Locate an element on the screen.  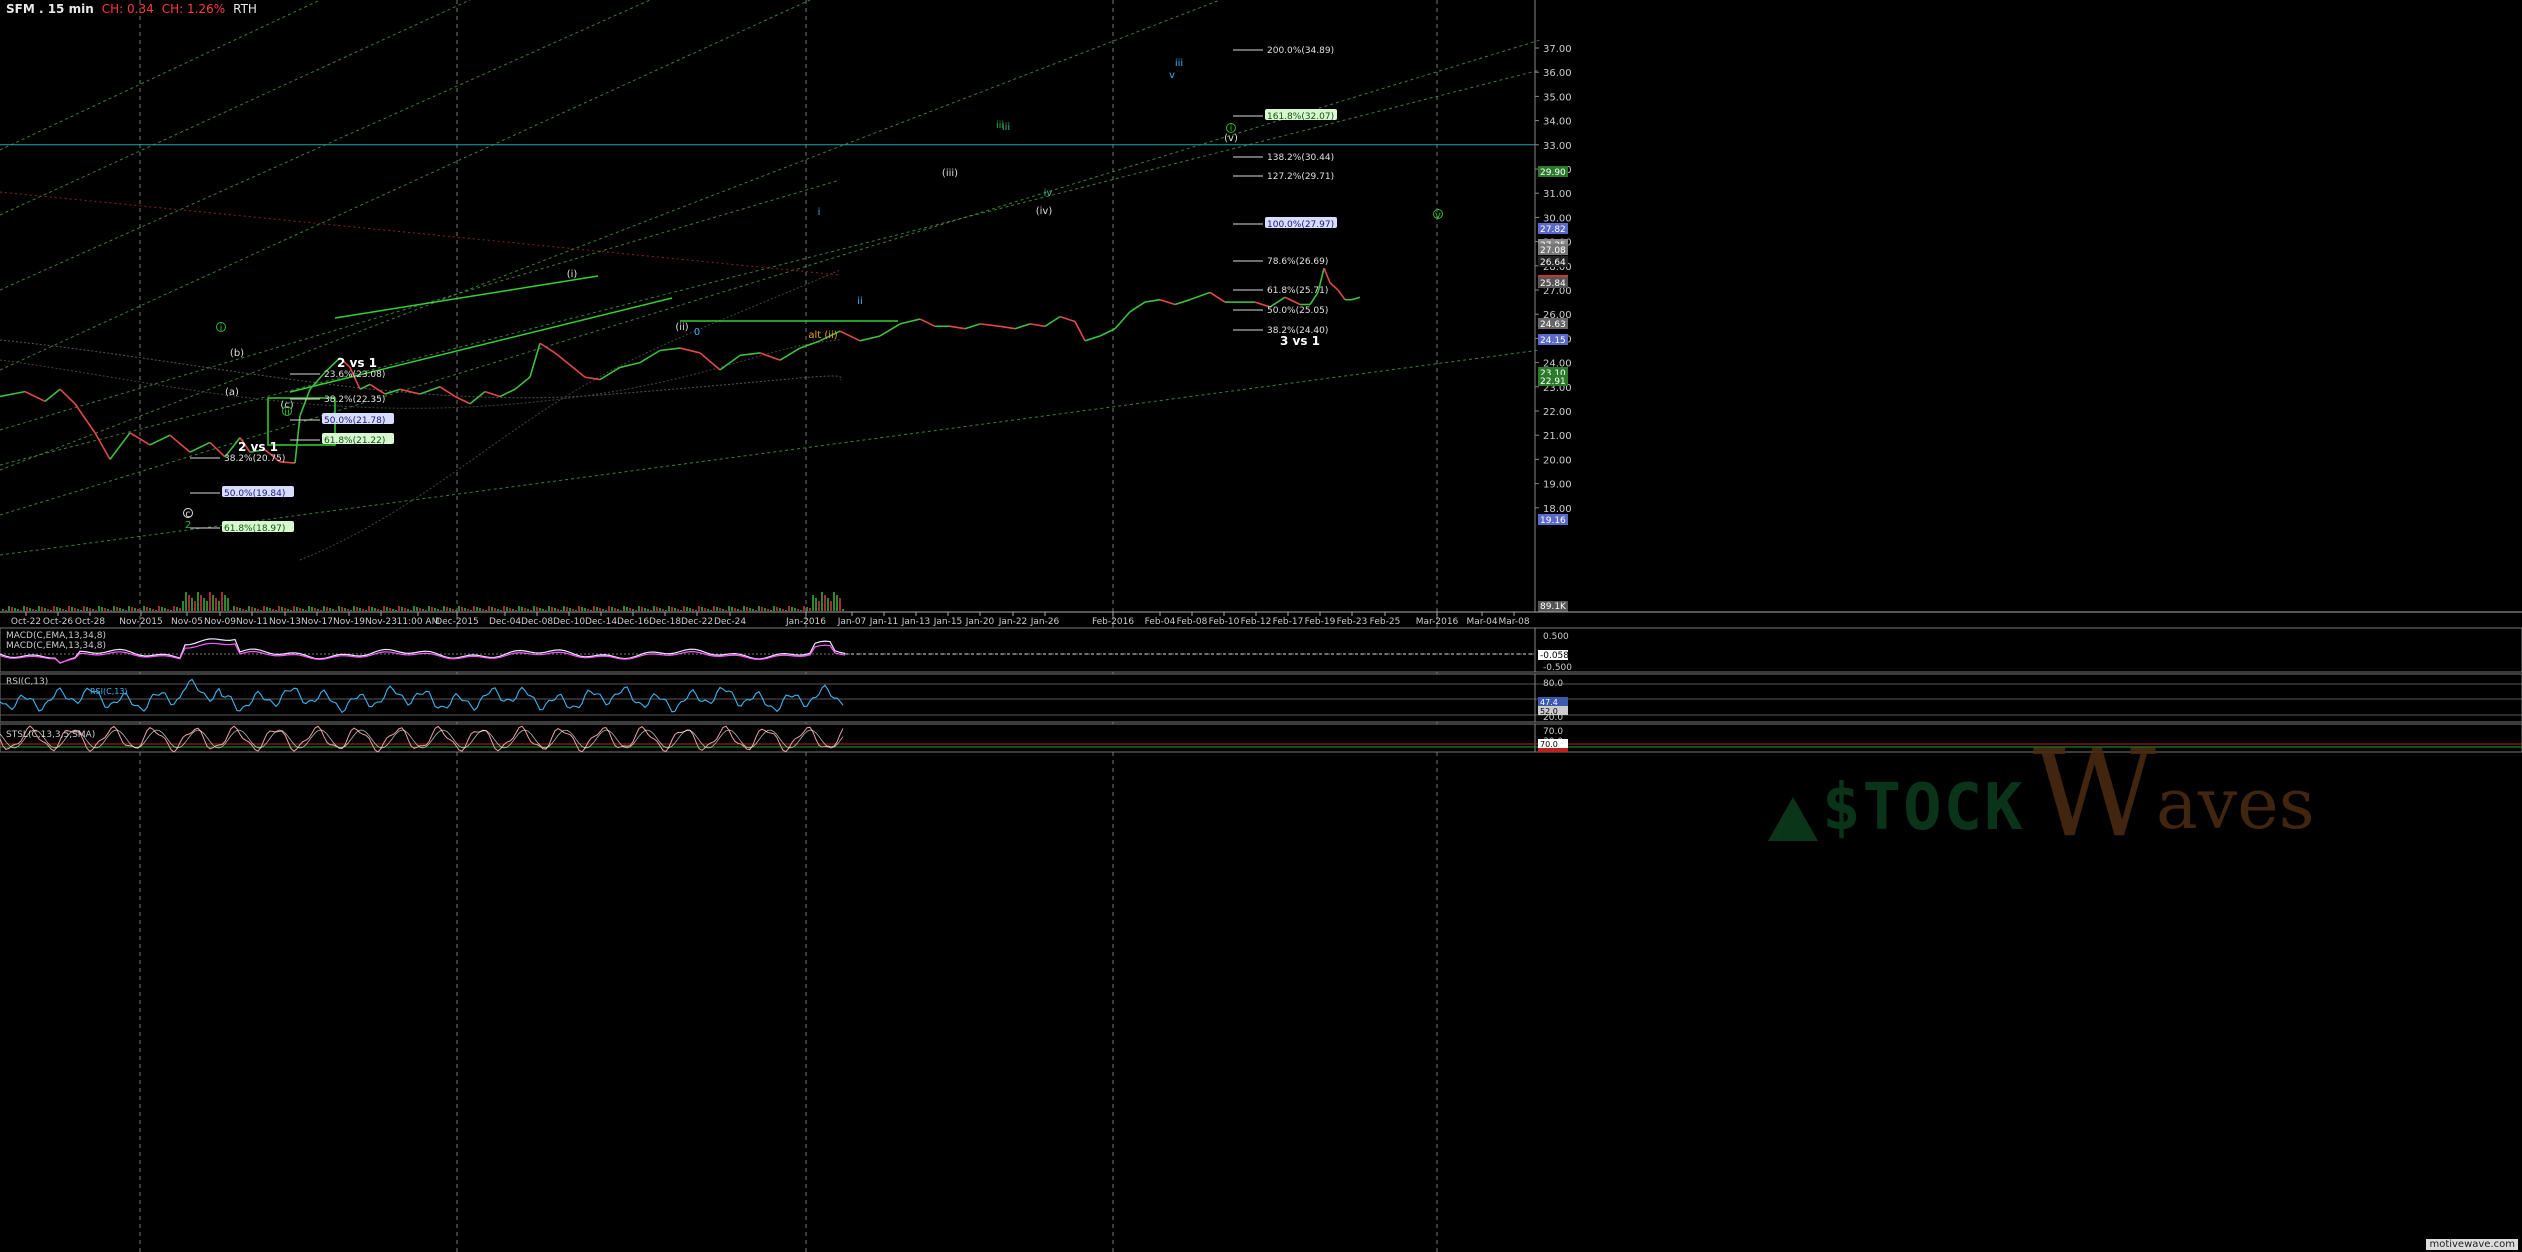
price-tag: 26.64 is located at coordinates (1553, 263).